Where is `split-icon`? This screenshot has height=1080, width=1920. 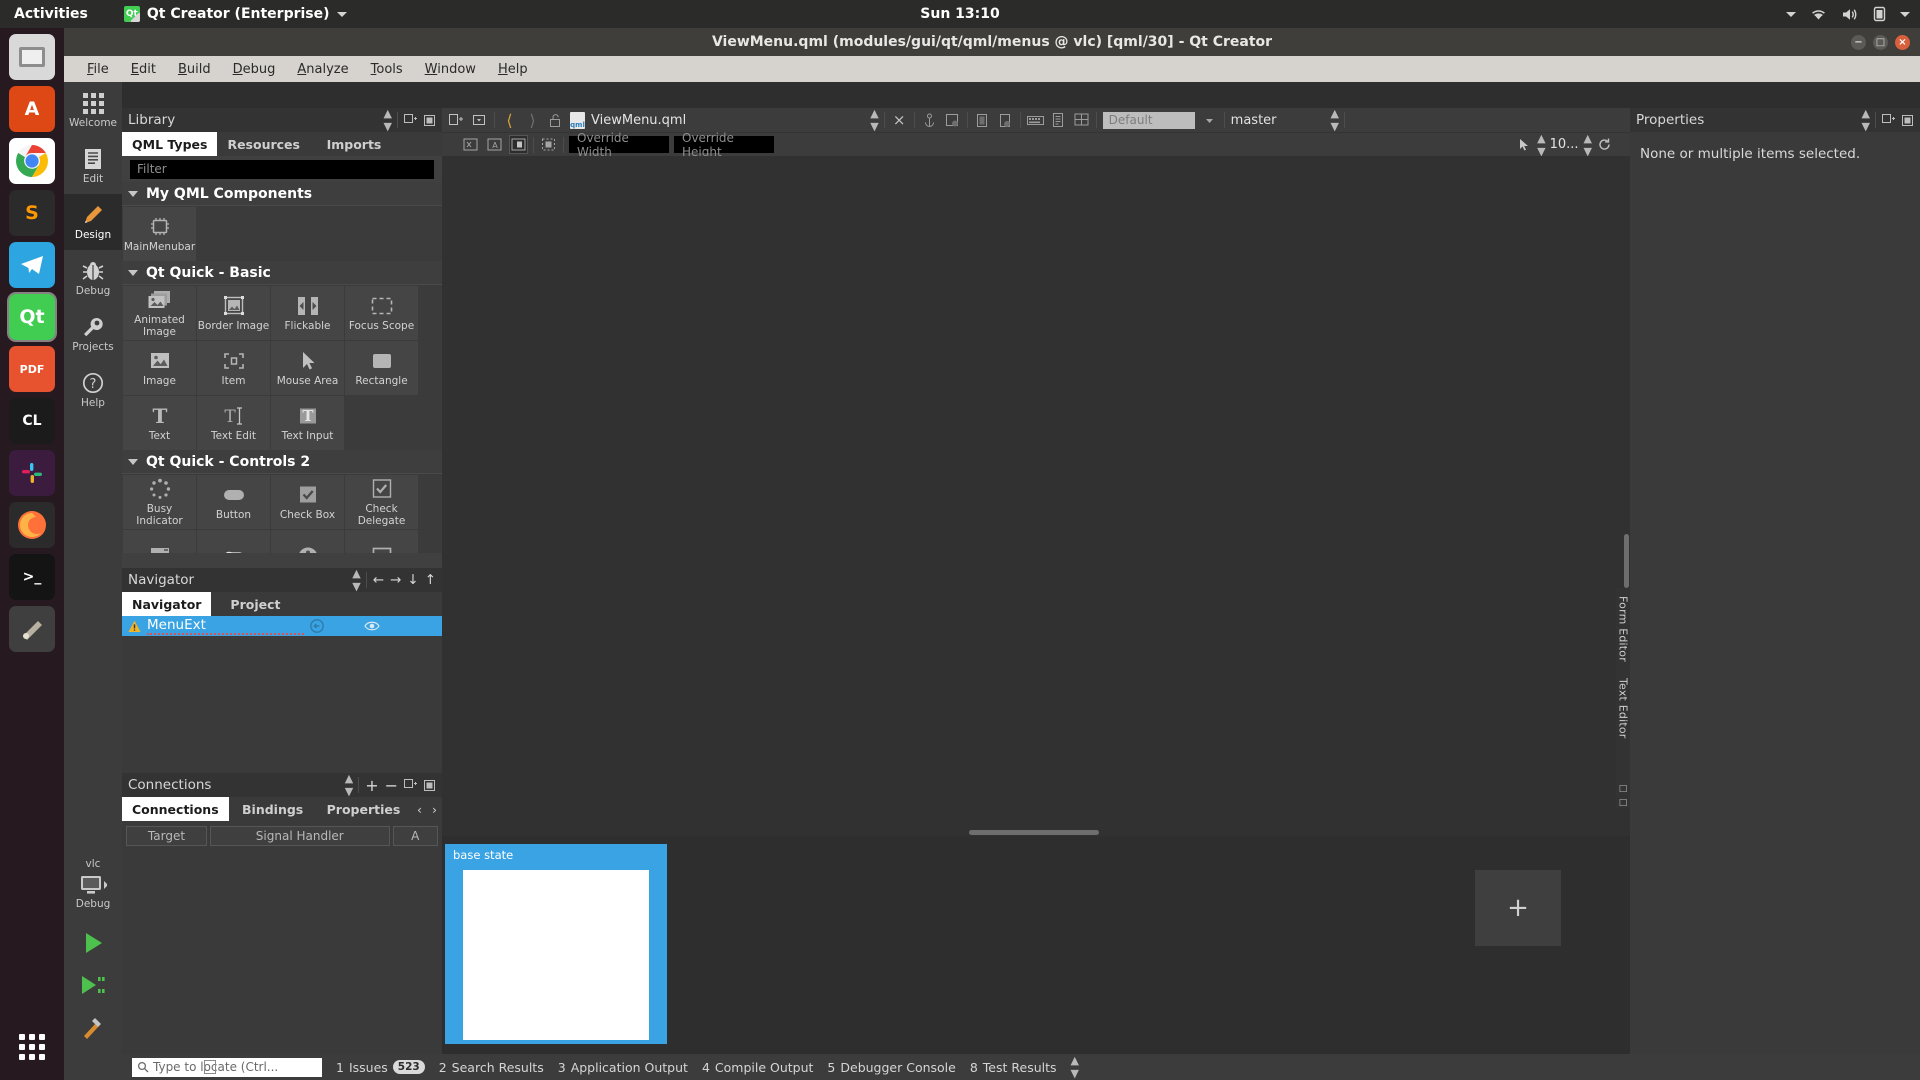 split-icon is located at coordinates (456, 120).